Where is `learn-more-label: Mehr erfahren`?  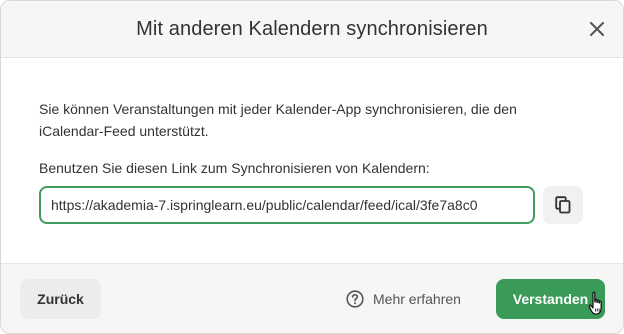
learn-more-label: Mehr erfahren is located at coordinates (417, 299).